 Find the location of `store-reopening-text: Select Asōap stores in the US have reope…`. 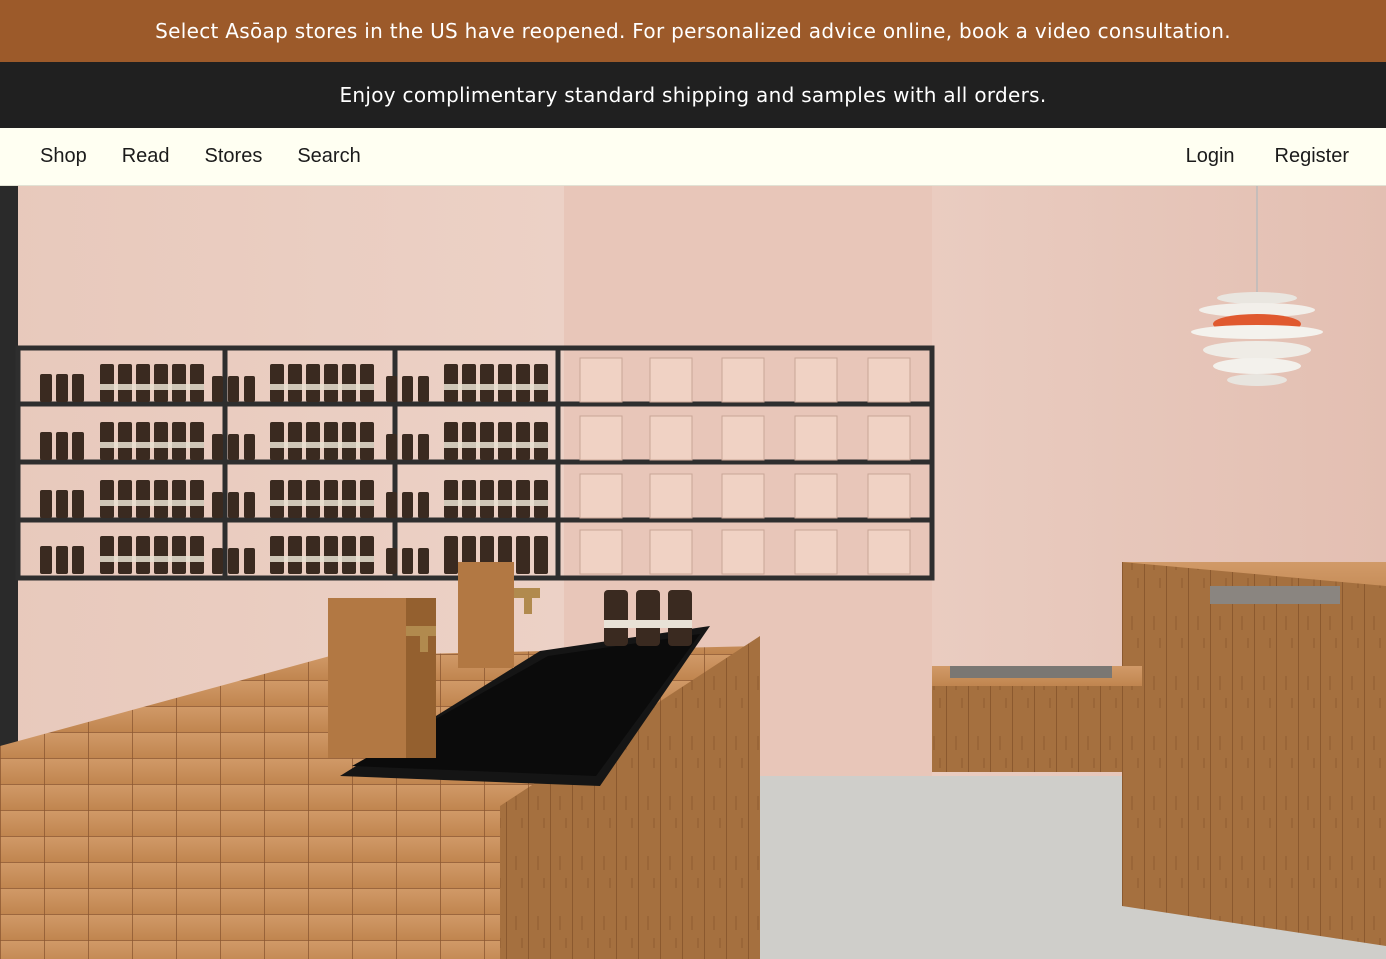

store-reopening-text: Select Asōap stores in the US have reope… is located at coordinates (693, 31).